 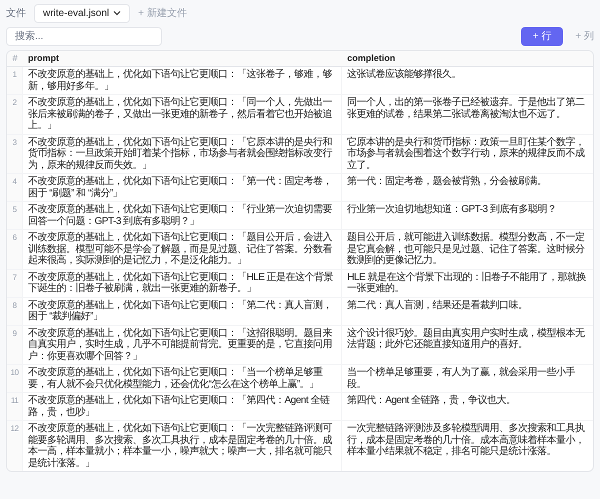 I want to click on table-cell-text: 一次完整链路评测涉及多轮模型调用、多次搜索和工具执行，成本是固定考卷的几十倍。成本高意味着样本量小，样本量小结果就不稳定，排名可能只是统计涨落。, so click(x=466, y=440).